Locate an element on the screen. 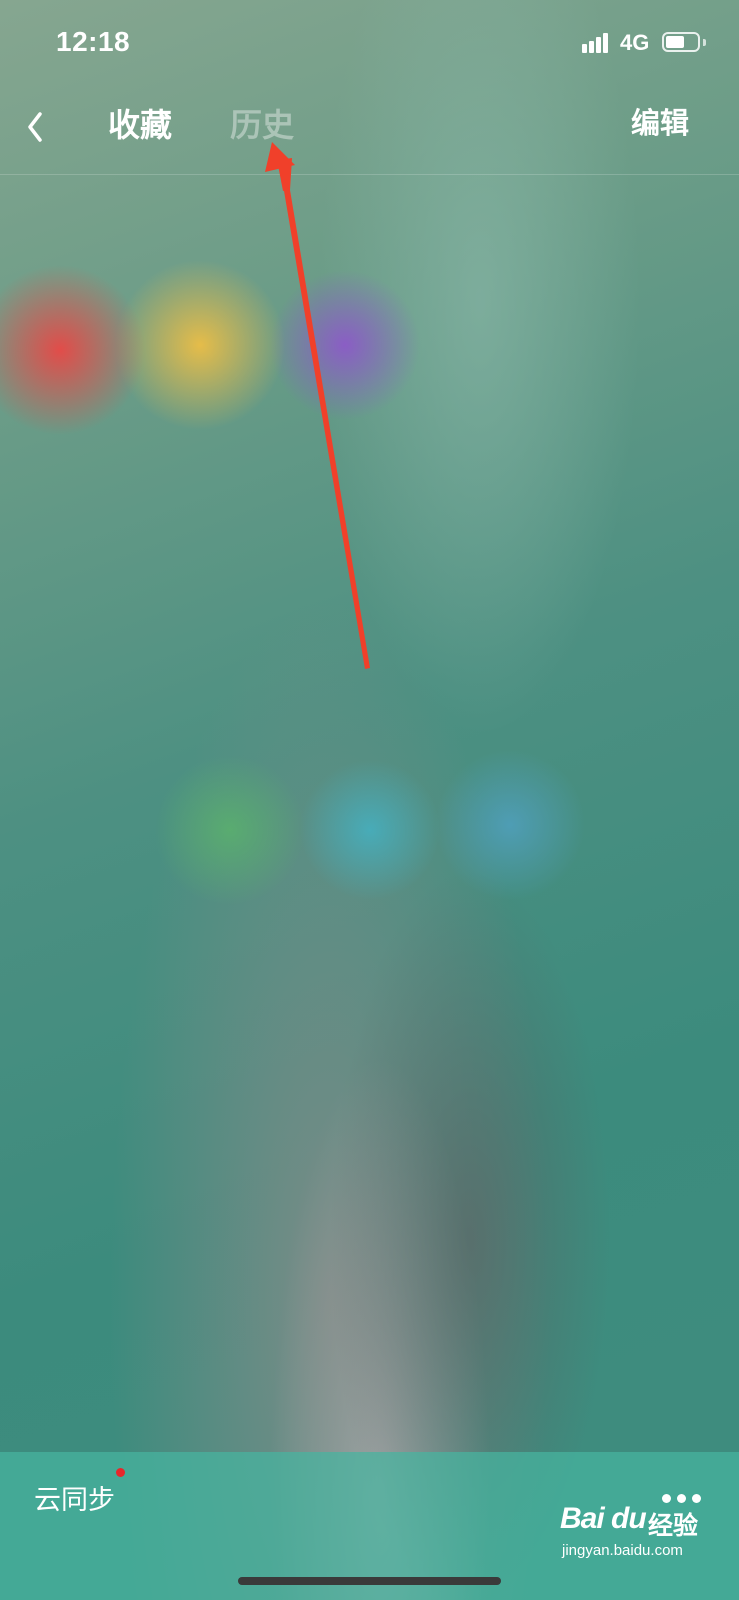  signal-icon is located at coordinates (597, 42).